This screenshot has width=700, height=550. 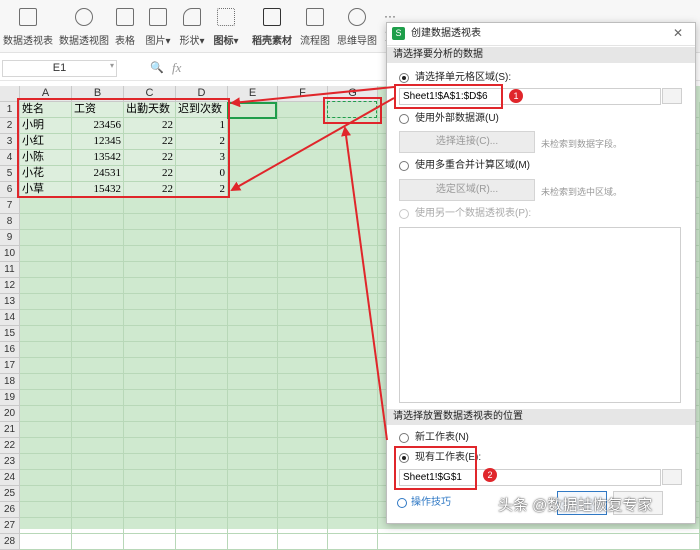 I want to click on arrow-to-source-range, so click(x=312, y=97).